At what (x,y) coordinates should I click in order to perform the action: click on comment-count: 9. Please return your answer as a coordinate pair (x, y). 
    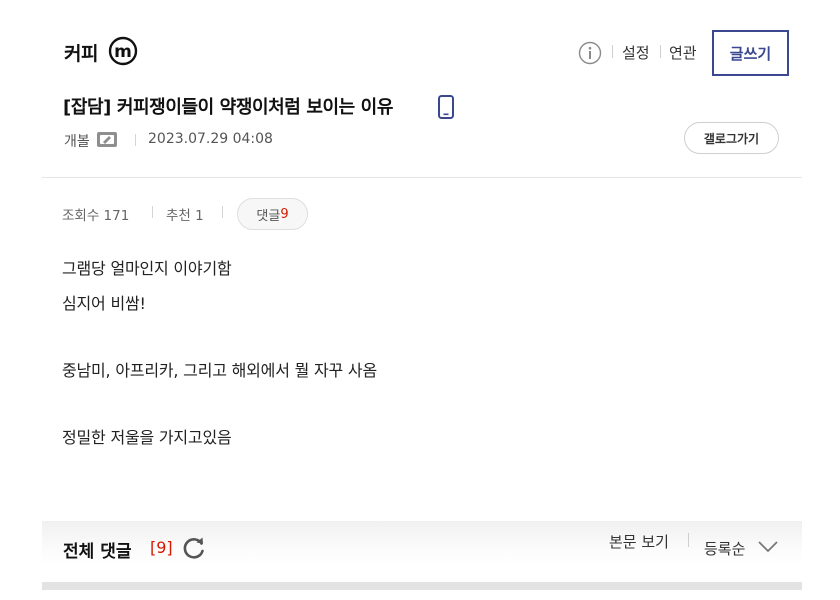
    Looking at the image, I should click on (284, 214).